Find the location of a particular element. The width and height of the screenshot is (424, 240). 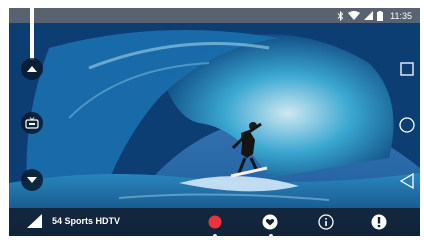

info-button is located at coordinates (326, 222).